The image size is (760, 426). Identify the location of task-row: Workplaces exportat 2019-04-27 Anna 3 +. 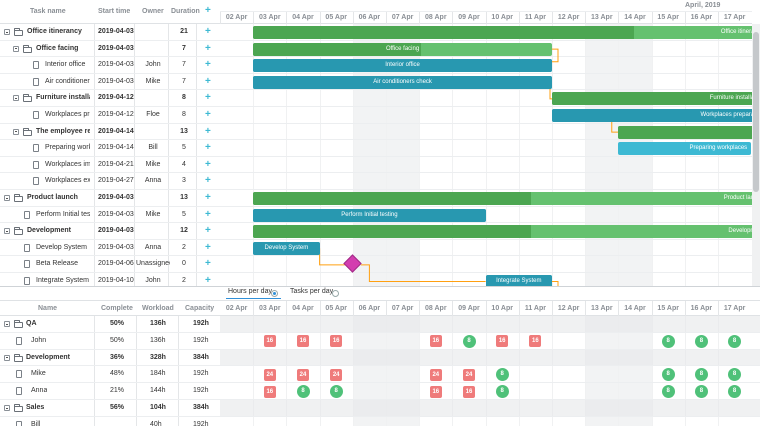
(110, 181).